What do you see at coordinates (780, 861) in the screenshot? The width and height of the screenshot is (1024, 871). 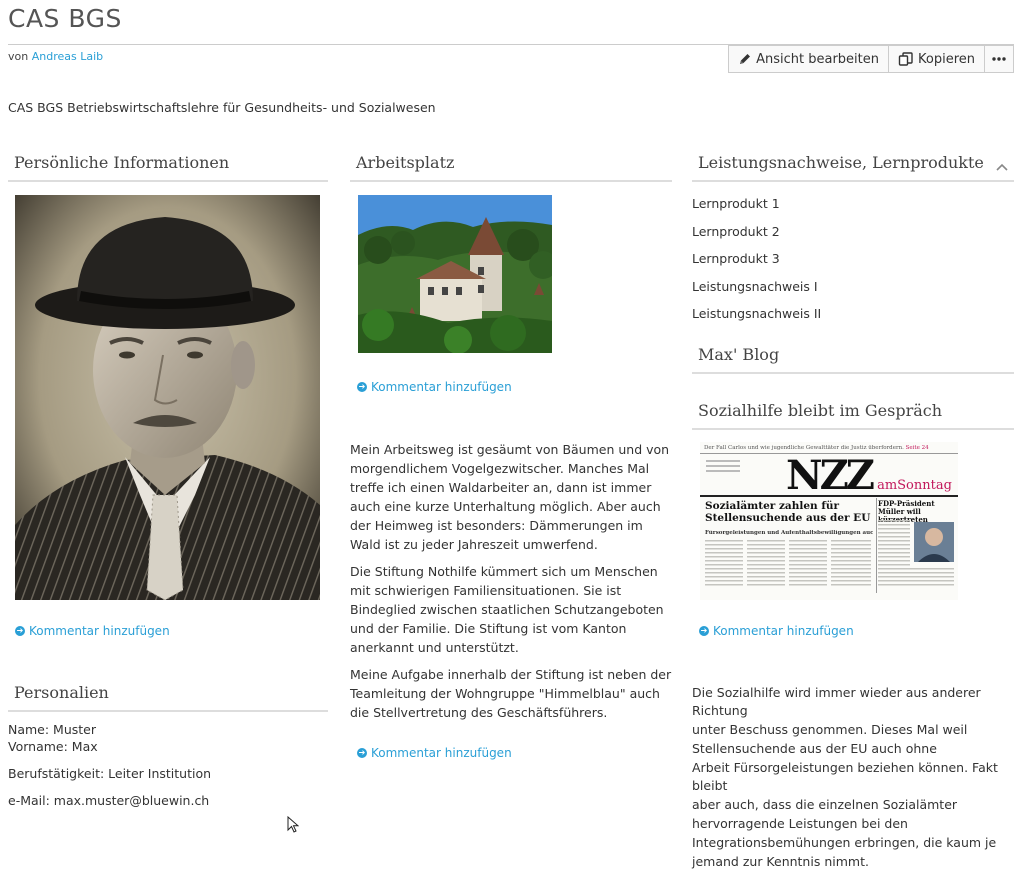 I see `social-text-line: jemand zur Kenntnis nimmt.` at bounding box center [780, 861].